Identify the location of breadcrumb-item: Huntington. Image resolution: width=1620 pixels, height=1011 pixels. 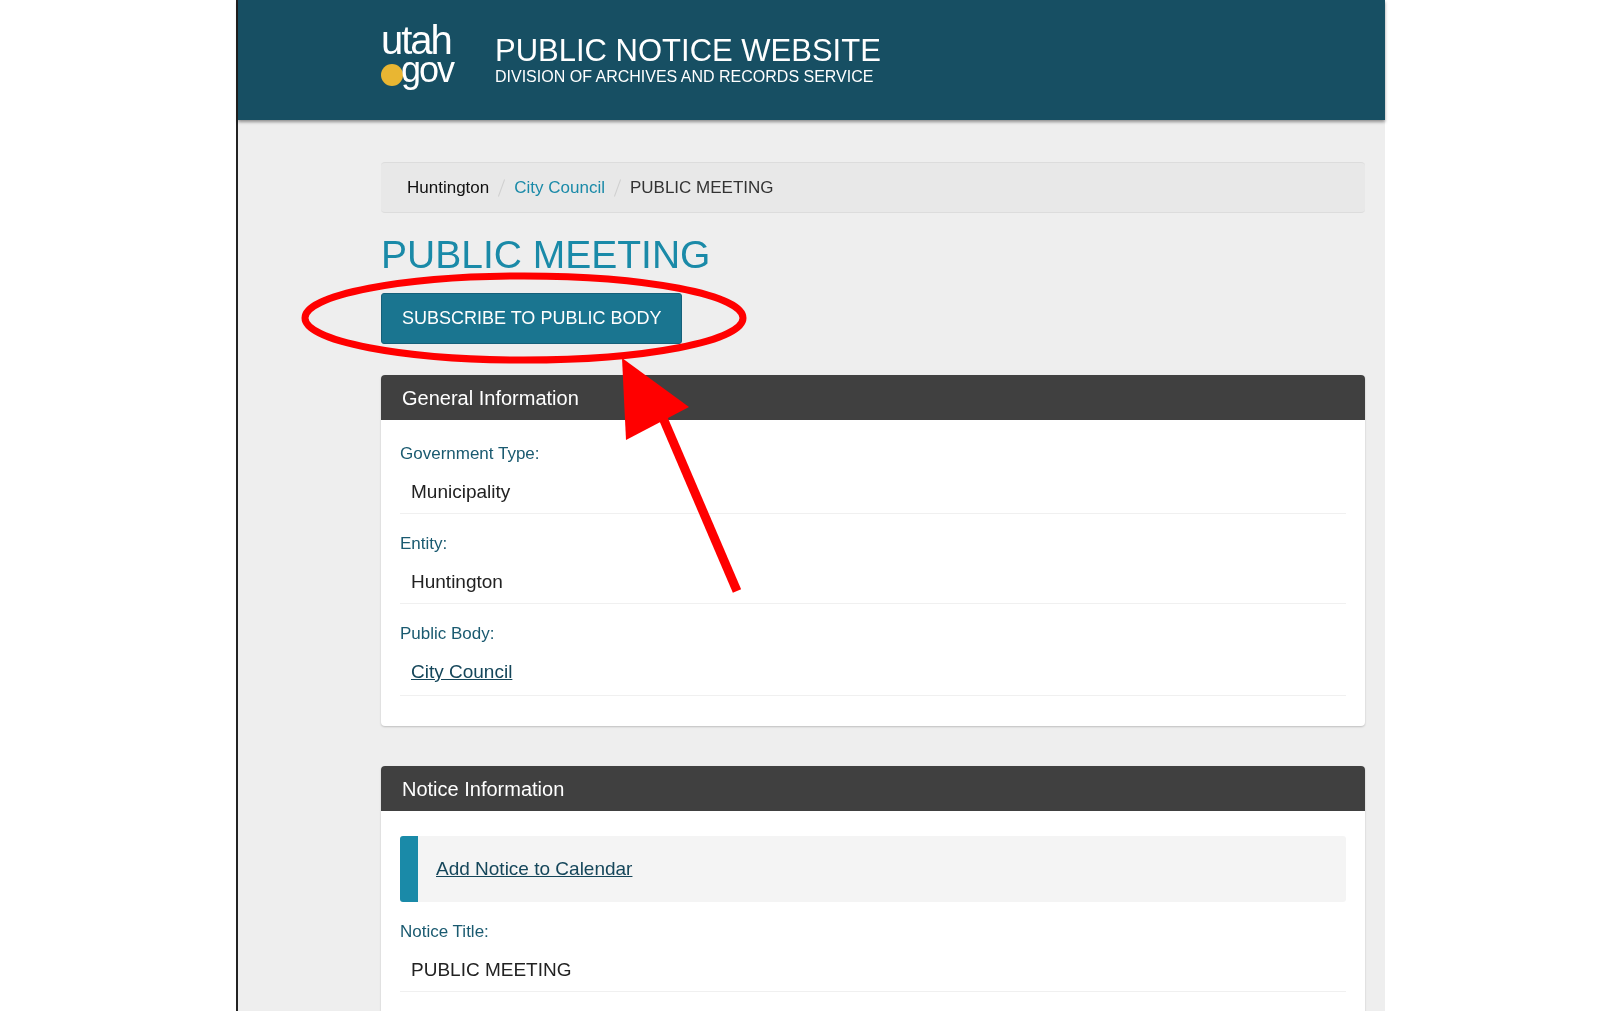
(448, 187).